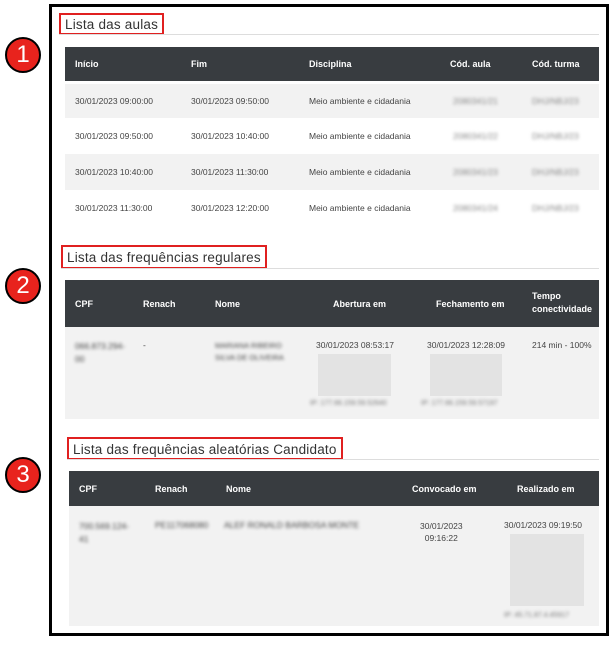 The width and height of the screenshot is (616, 646). I want to click on convocado-time: 09:16:22, so click(441, 538).